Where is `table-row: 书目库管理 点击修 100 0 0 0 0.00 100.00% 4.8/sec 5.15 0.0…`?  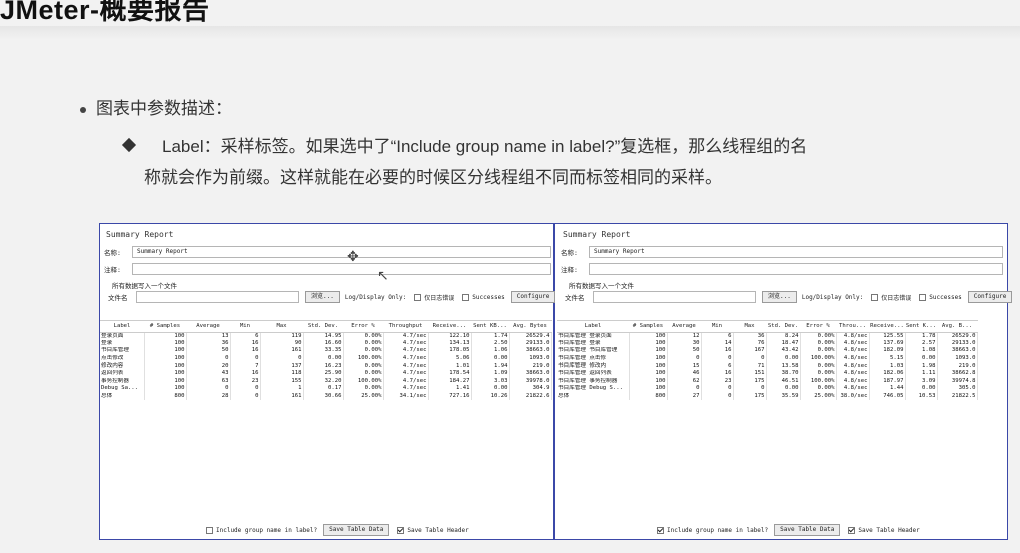
table-row: 书目库管理 点击修 100 0 0 0 0.00 100.00% 4.8/sec 5.15 0.0… is located at coordinates (767, 358).